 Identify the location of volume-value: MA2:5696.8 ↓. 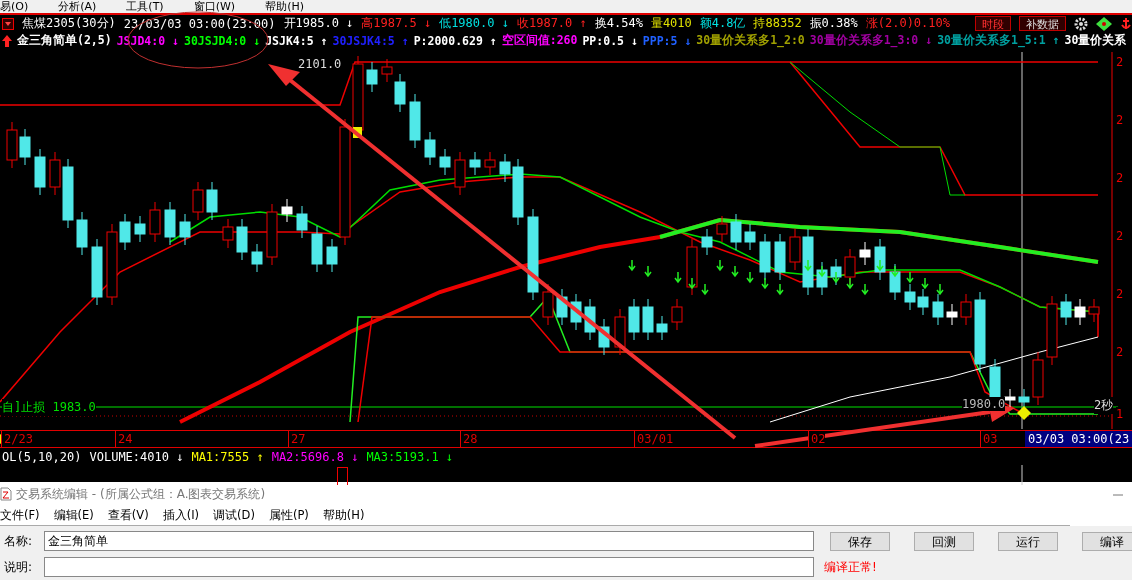
(315, 456).